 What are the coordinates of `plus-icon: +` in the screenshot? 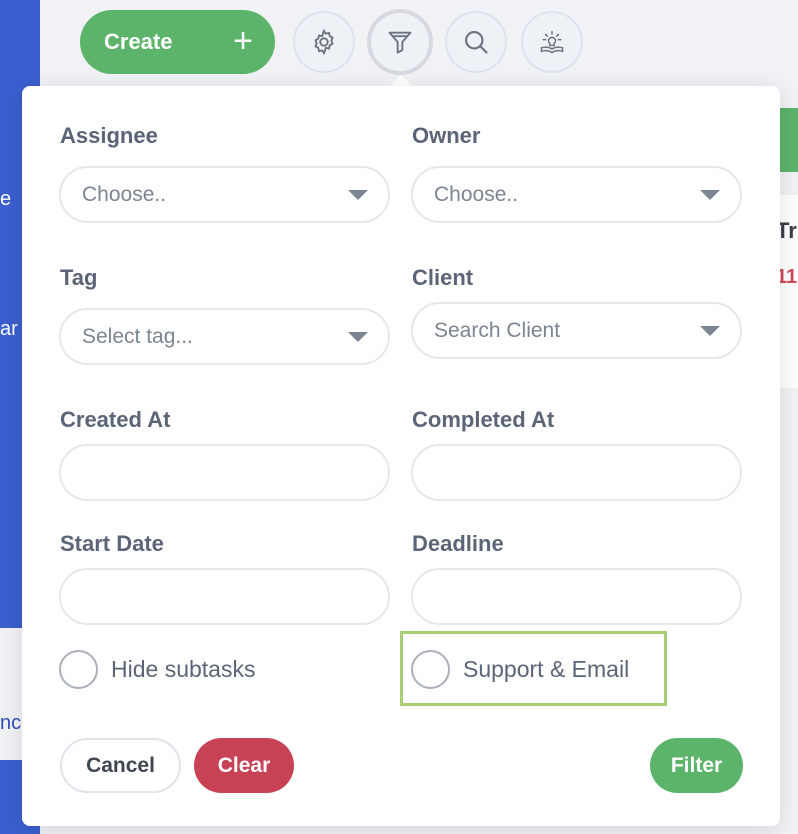 It's located at (243, 41).